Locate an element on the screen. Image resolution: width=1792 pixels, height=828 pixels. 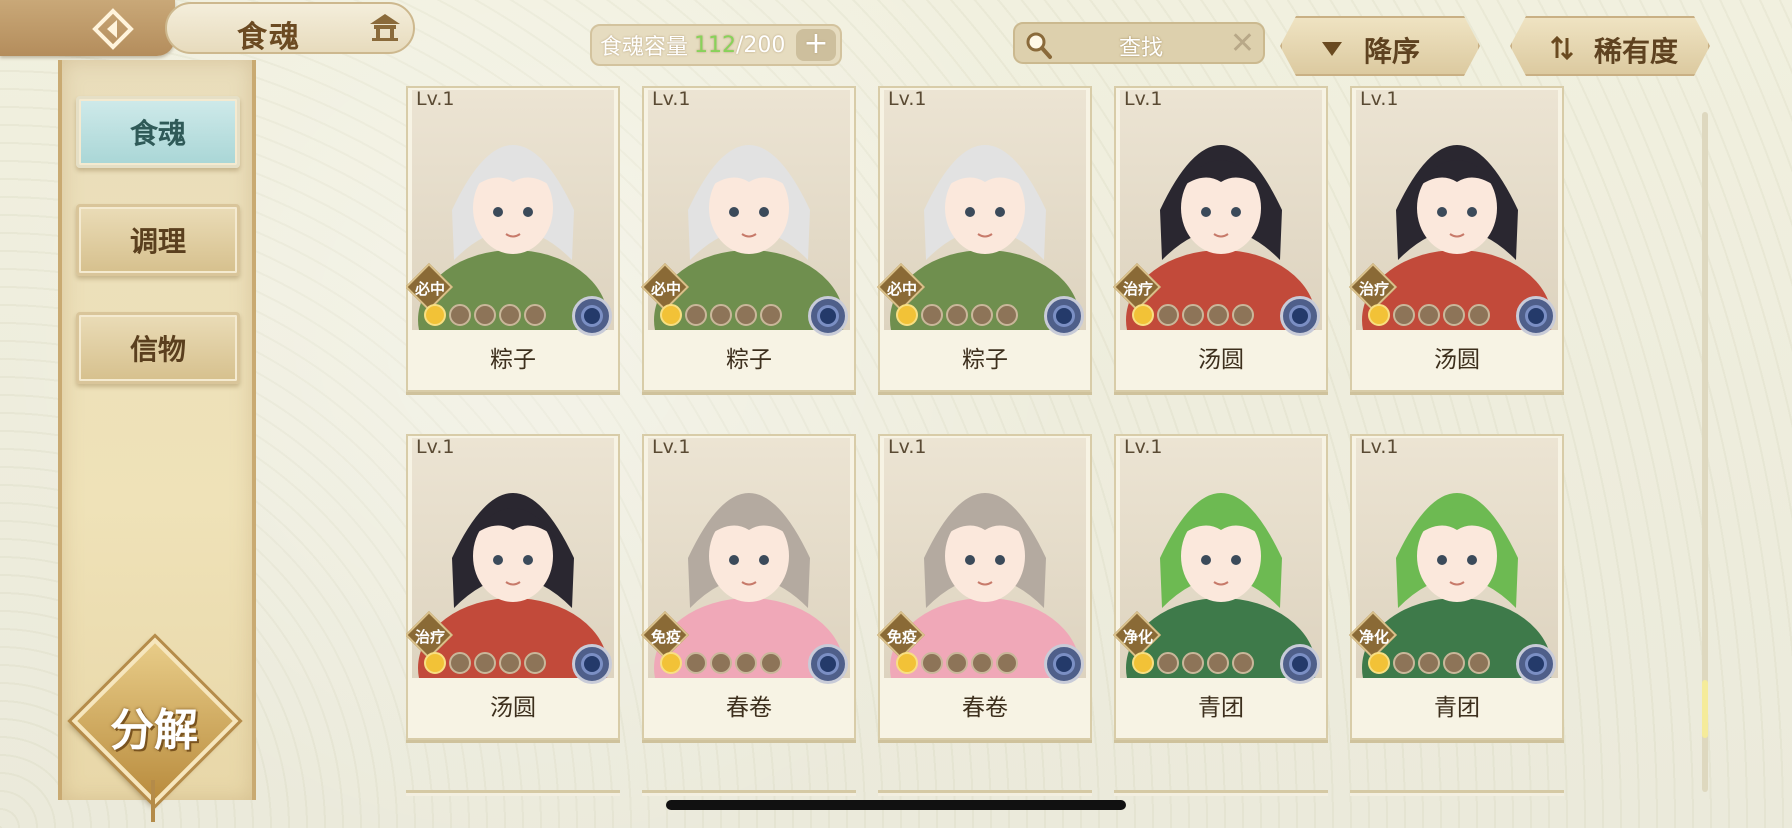
food-soul-card: Lv.1 免疫 春卷 is located at coordinates (748, 587).